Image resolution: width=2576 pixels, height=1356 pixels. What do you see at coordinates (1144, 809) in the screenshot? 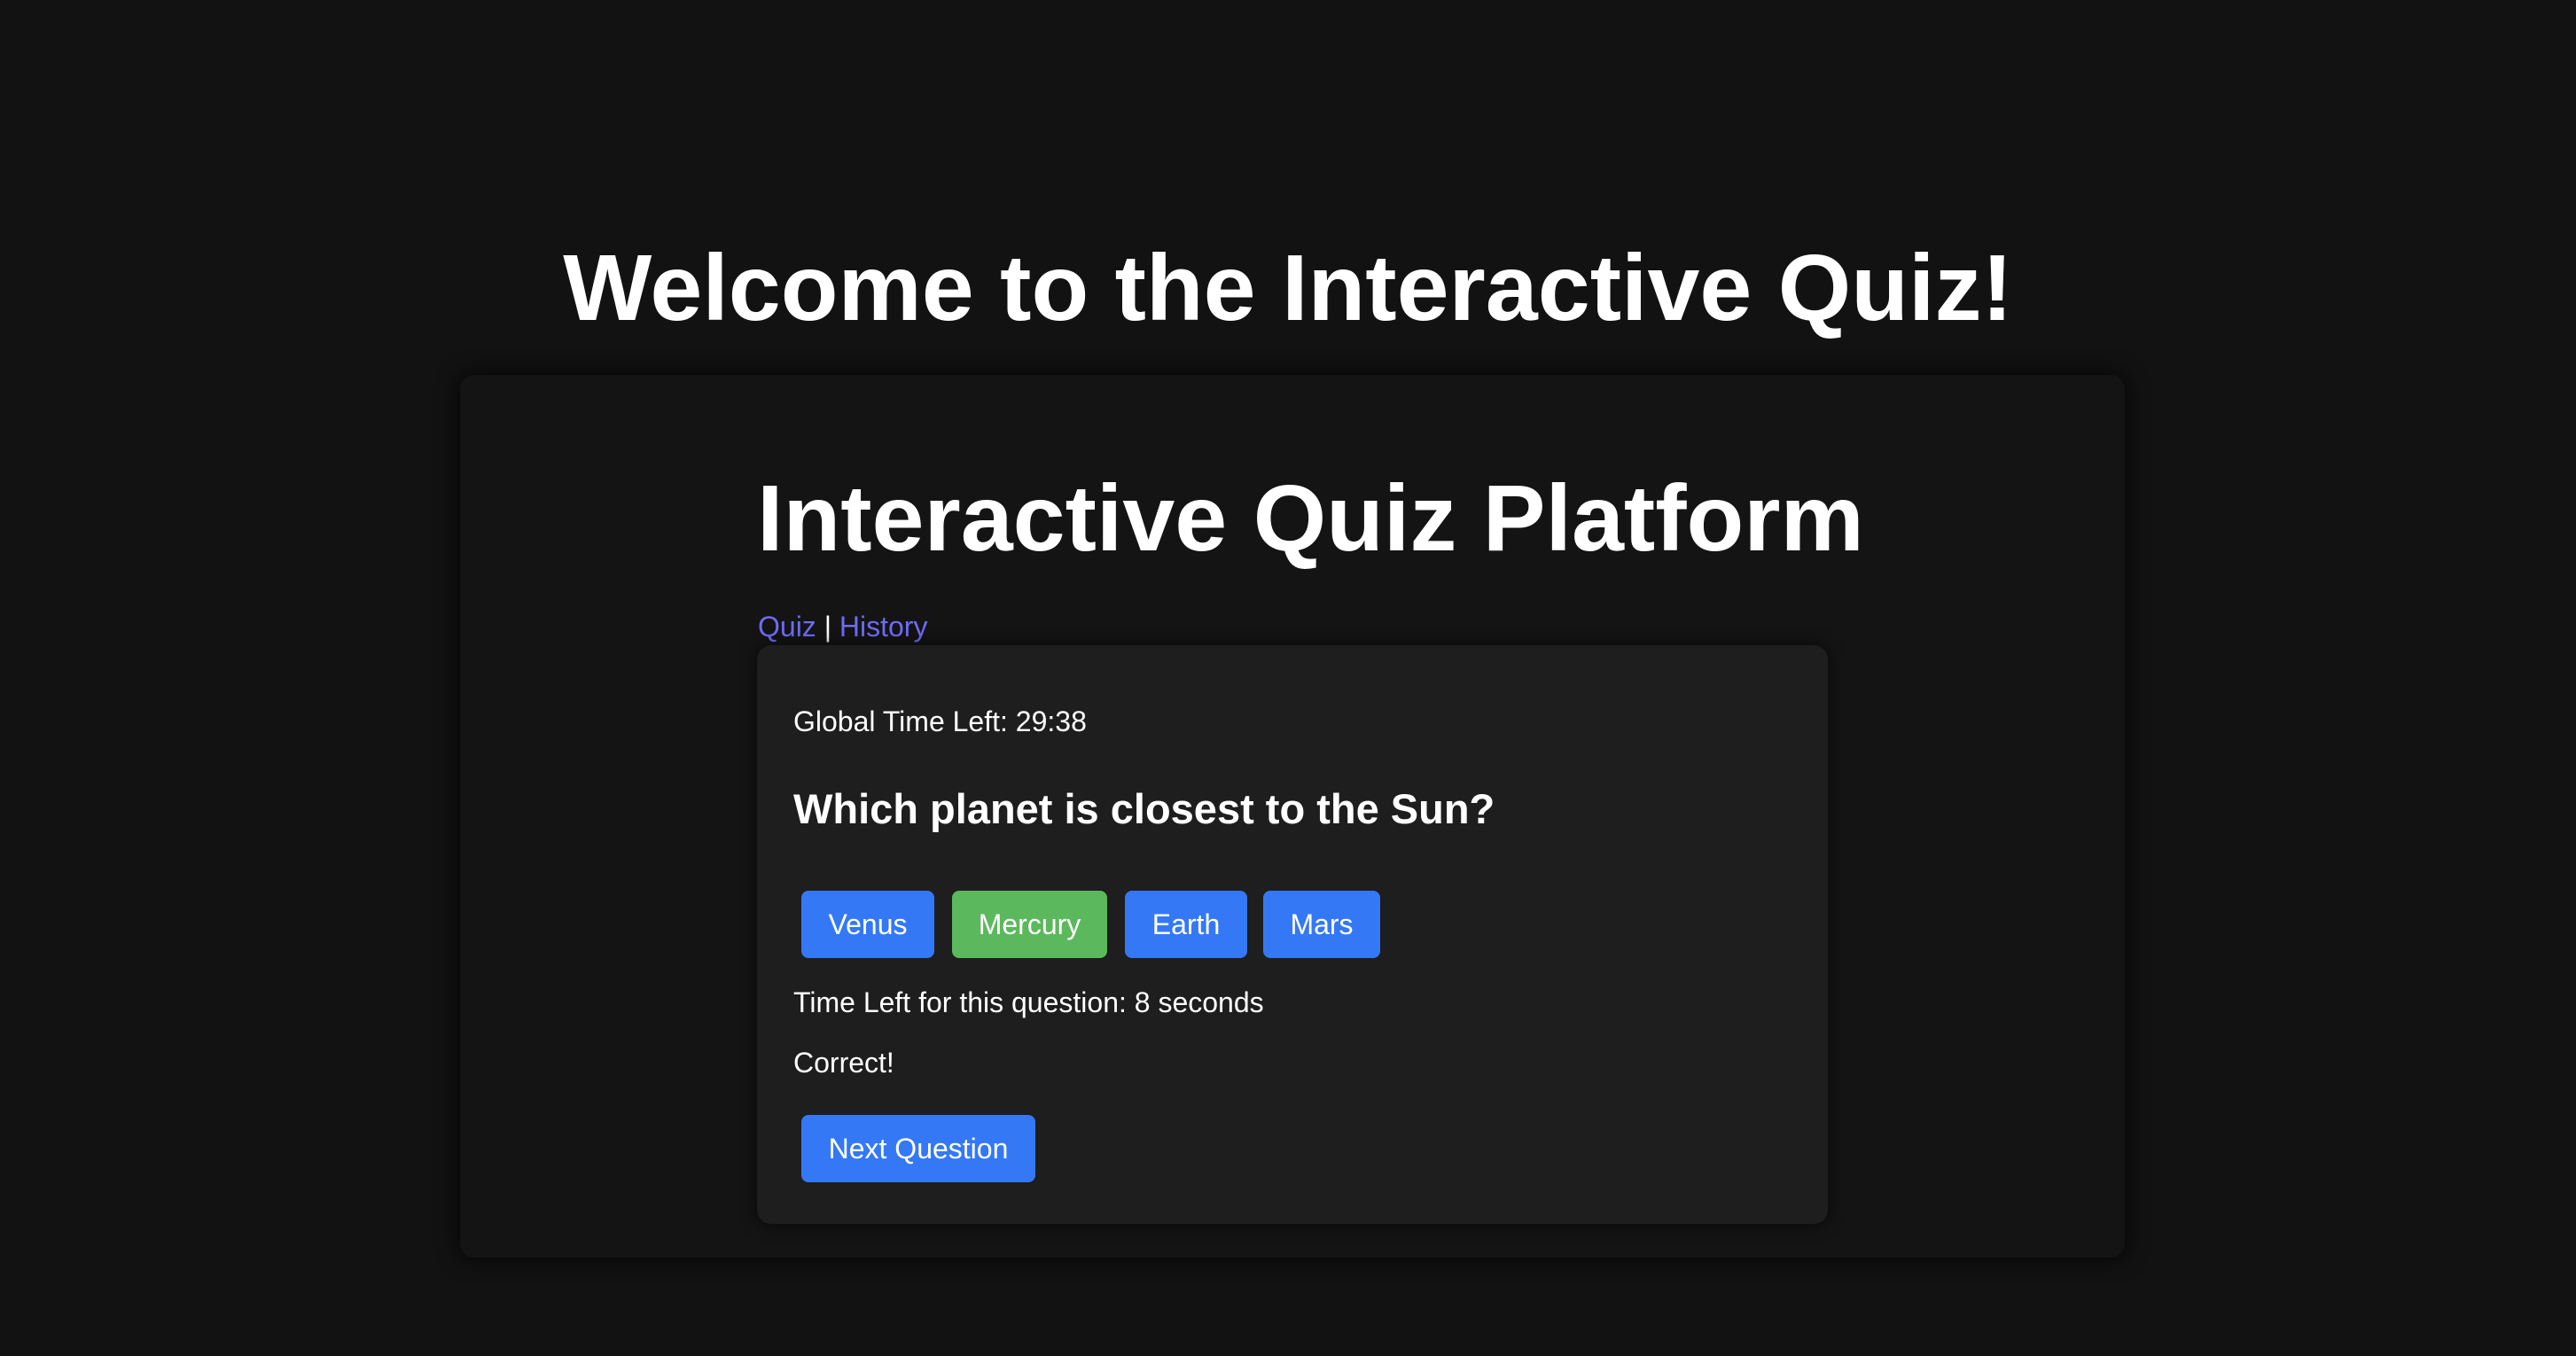
I see `question-text: Which planet is closest to the Sun?` at bounding box center [1144, 809].